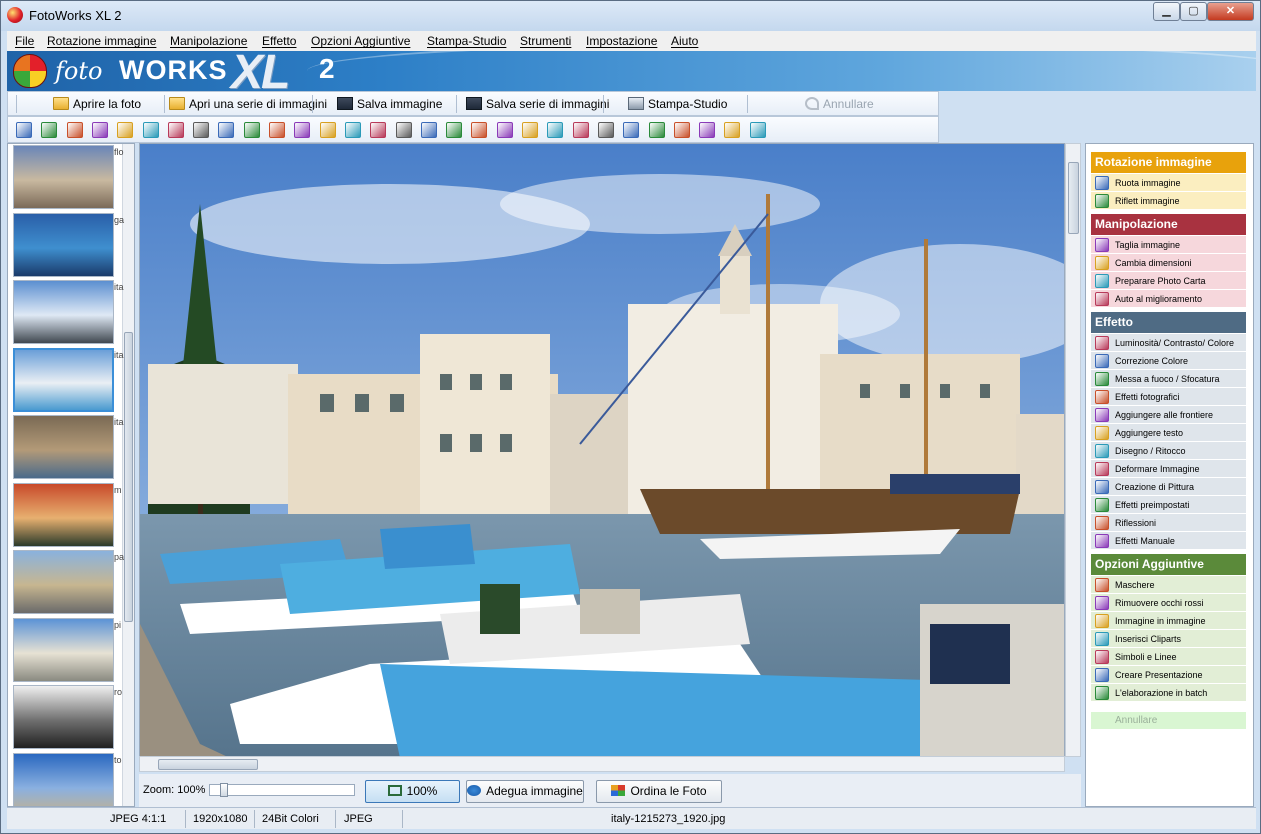 The width and height of the screenshot is (1261, 834). I want to click on sidebar-section-header: Effetto, so click(1168, 322).